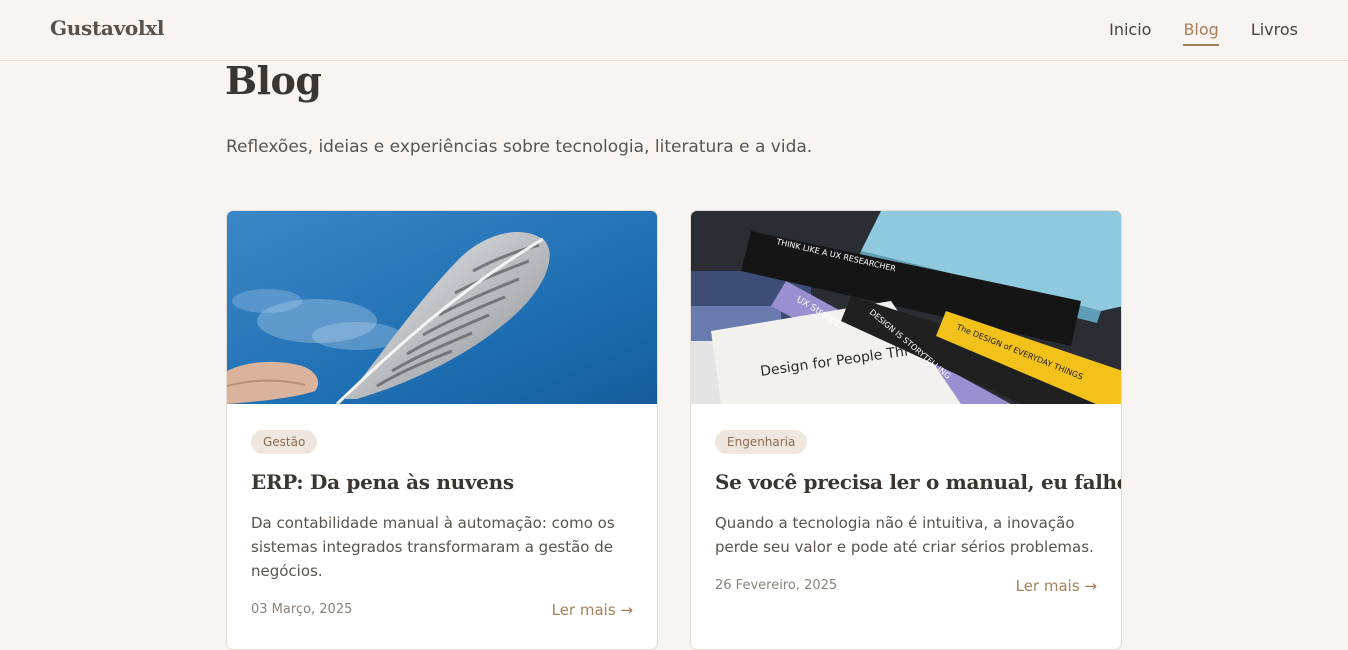 Image resolution: width=1348 pixels, height=650 pixels. Describe the element at coordinates (273, 80) in the screenshot. I see `page-title: Blog` at that location.